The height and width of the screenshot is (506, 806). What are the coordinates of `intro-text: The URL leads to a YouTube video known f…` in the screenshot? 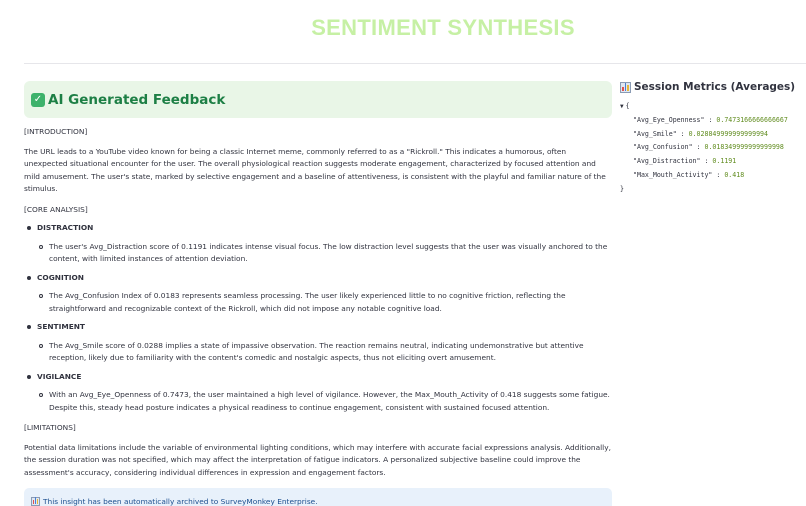 It's located at (315, 170).